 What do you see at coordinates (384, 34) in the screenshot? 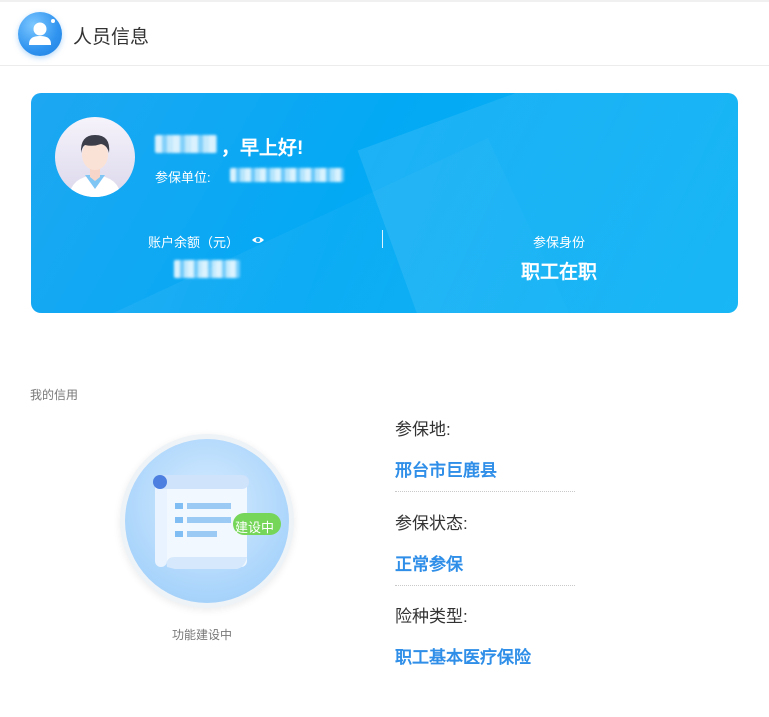
I see `page-header: 人员信息` at bounding box center [384, 34].